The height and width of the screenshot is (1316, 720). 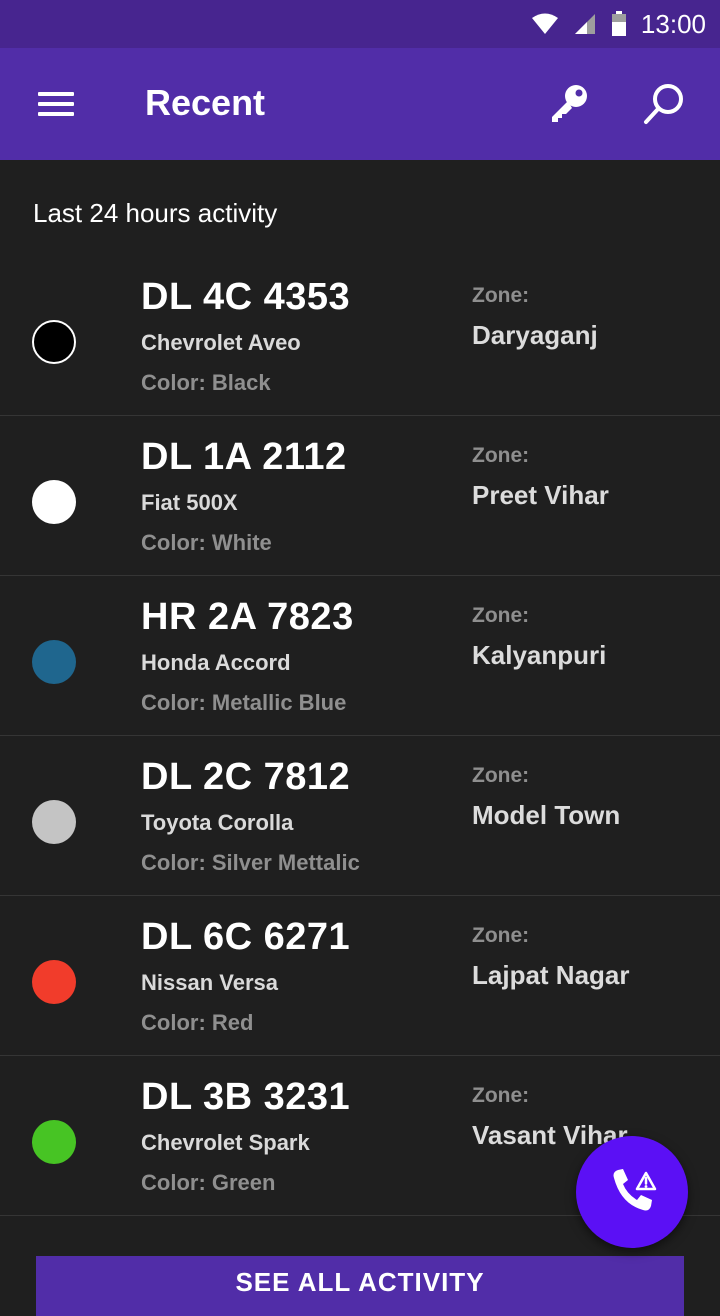 I want to click on signal-icon, so click(x=584, y=24).